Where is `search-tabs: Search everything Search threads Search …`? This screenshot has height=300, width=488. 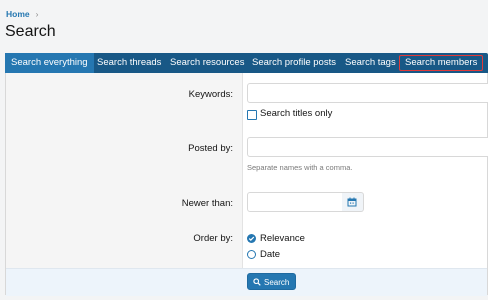
search-tabs: Search everything Search threads Search … is located at coordinates (246, 63).